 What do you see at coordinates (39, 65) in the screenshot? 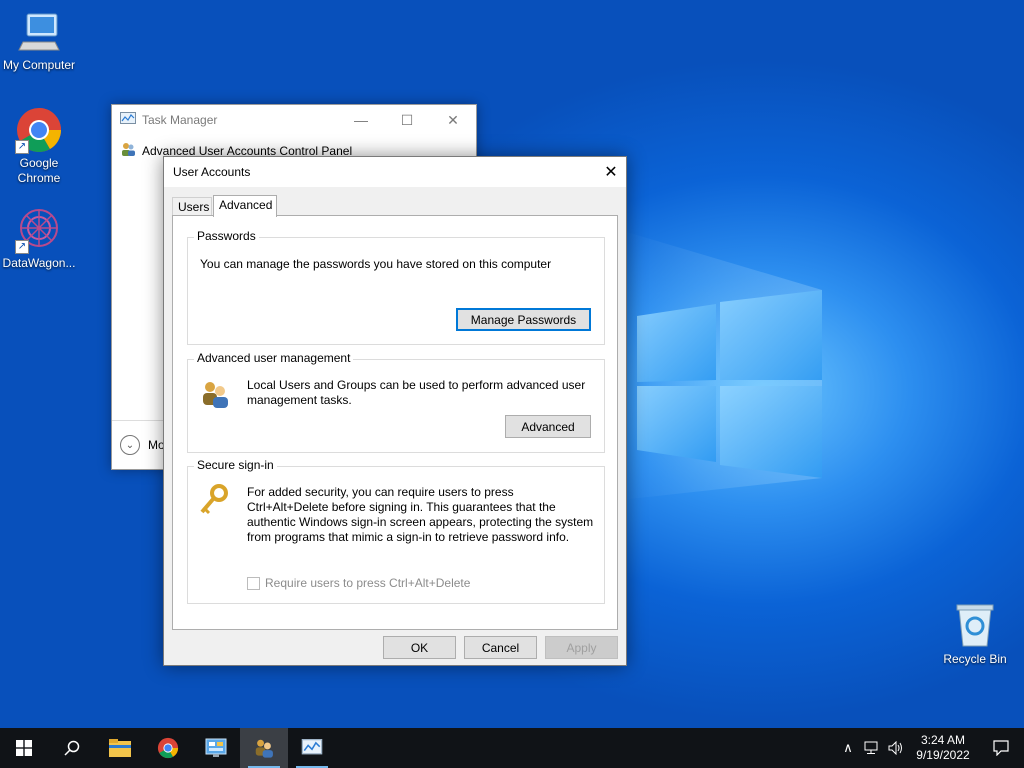
I see `desktop-icon-label: My Computer` at bounding box center [39, 65].